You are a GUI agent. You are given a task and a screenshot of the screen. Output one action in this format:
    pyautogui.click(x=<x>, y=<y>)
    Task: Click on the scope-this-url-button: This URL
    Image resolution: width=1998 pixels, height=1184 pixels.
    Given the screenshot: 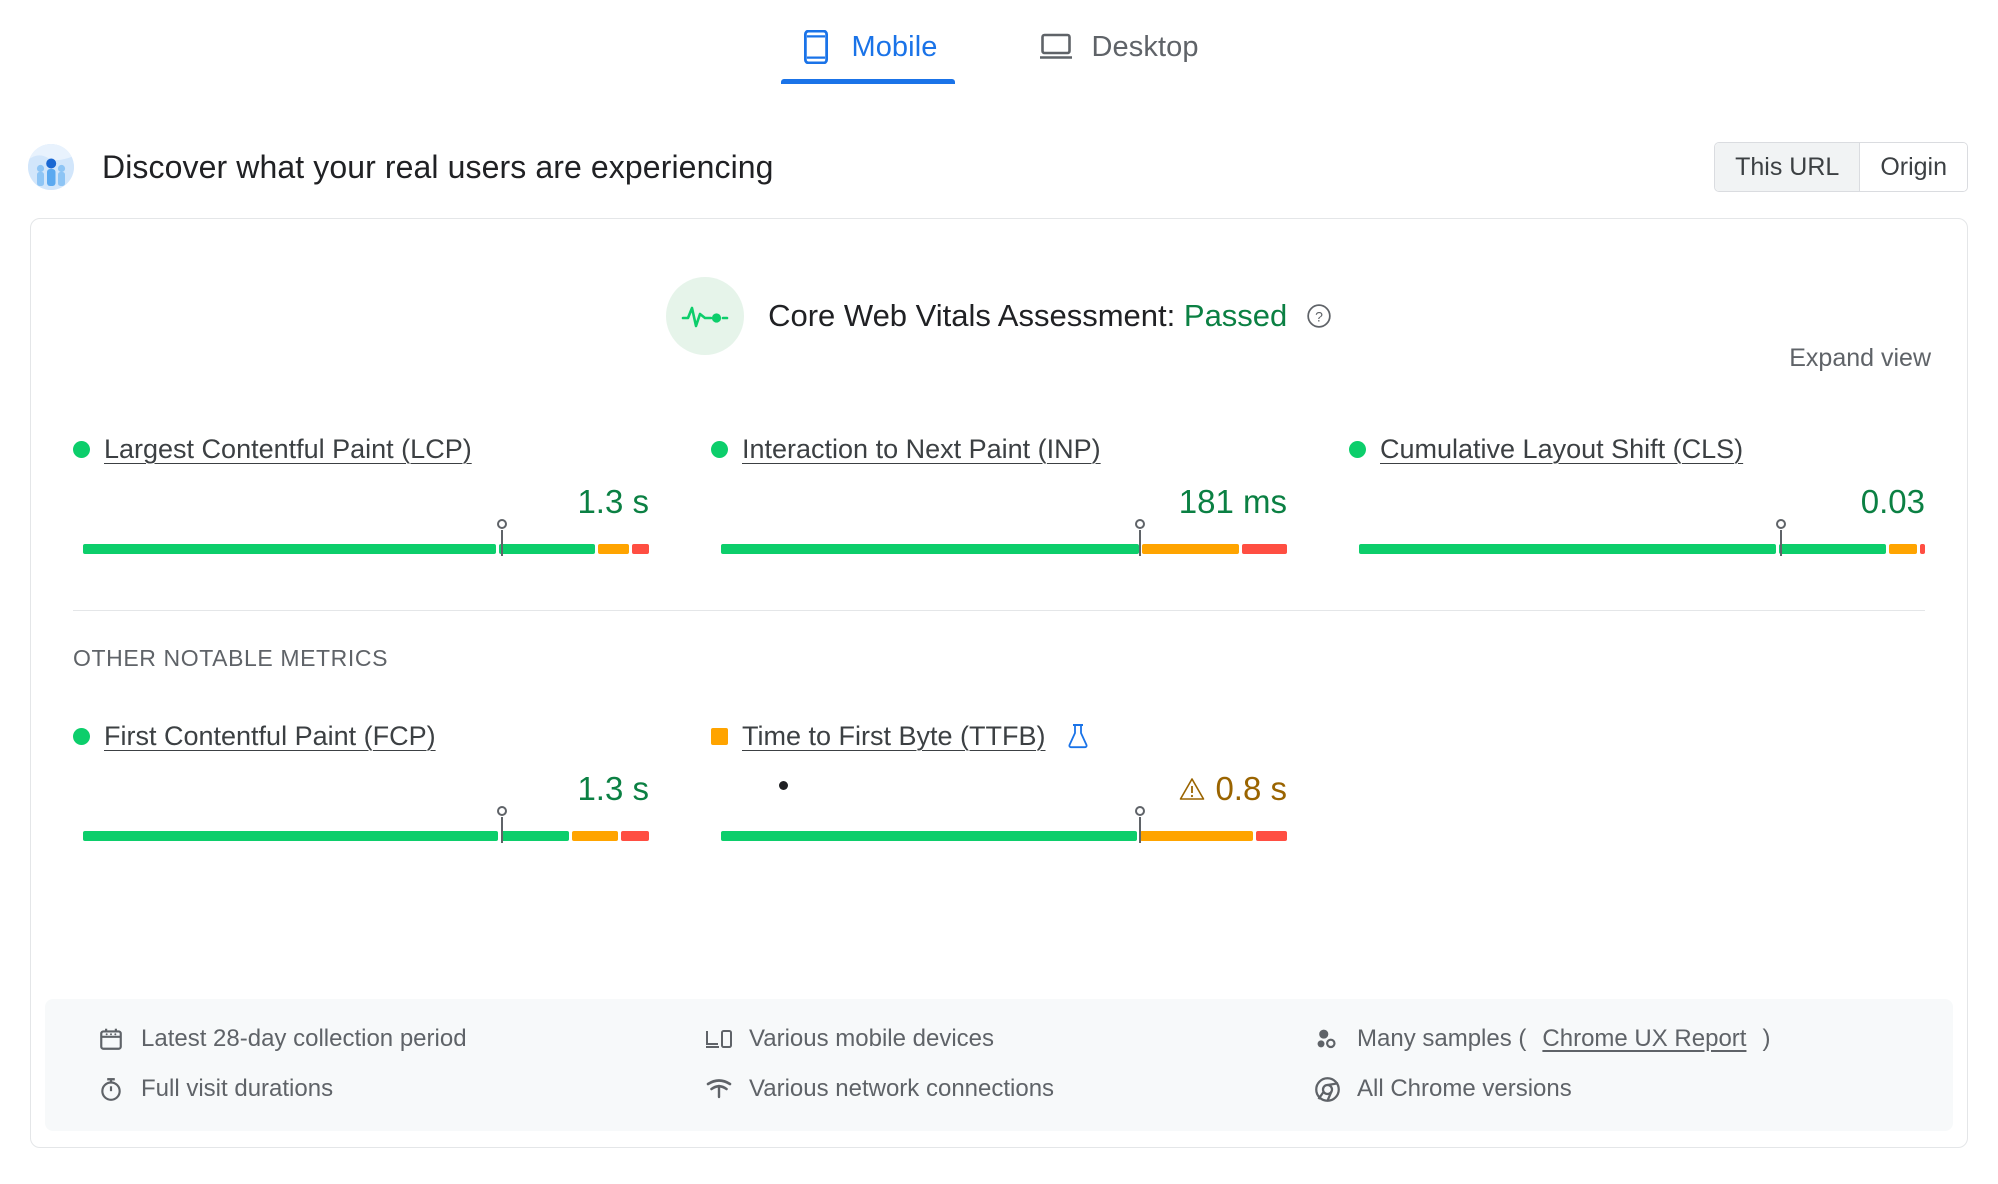 What is the action you would take?
    pyautogui.click(x=1787, y=167)
    